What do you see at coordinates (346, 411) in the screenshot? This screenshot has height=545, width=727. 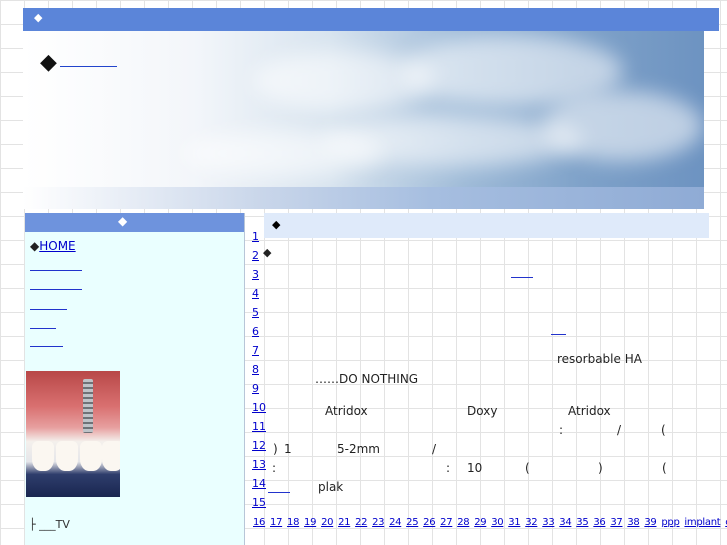 I see `text-atridox-1: Atridox` at bounding box center [346, 411].